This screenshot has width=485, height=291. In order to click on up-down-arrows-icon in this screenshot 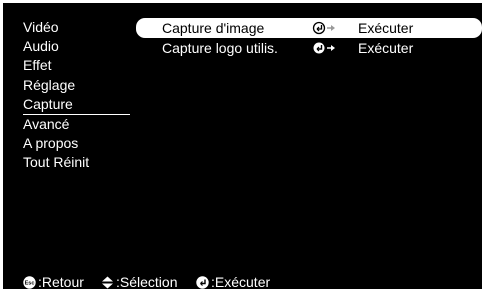, I will do `click(107, 282)`.